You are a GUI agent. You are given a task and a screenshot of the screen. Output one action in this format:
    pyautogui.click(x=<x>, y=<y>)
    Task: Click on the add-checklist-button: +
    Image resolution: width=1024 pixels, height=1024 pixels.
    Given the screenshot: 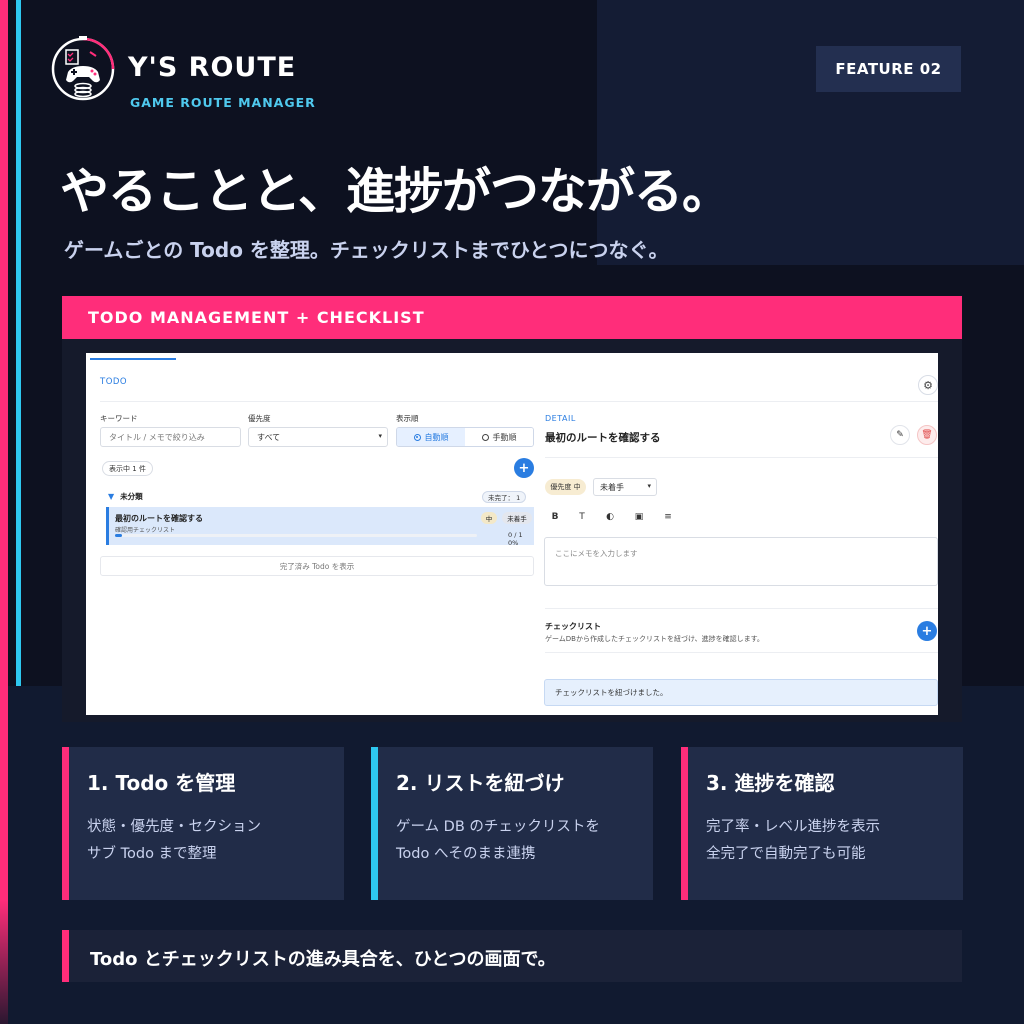 What is the action you would take?
    pyautogui.click(x=927, y=631)
    